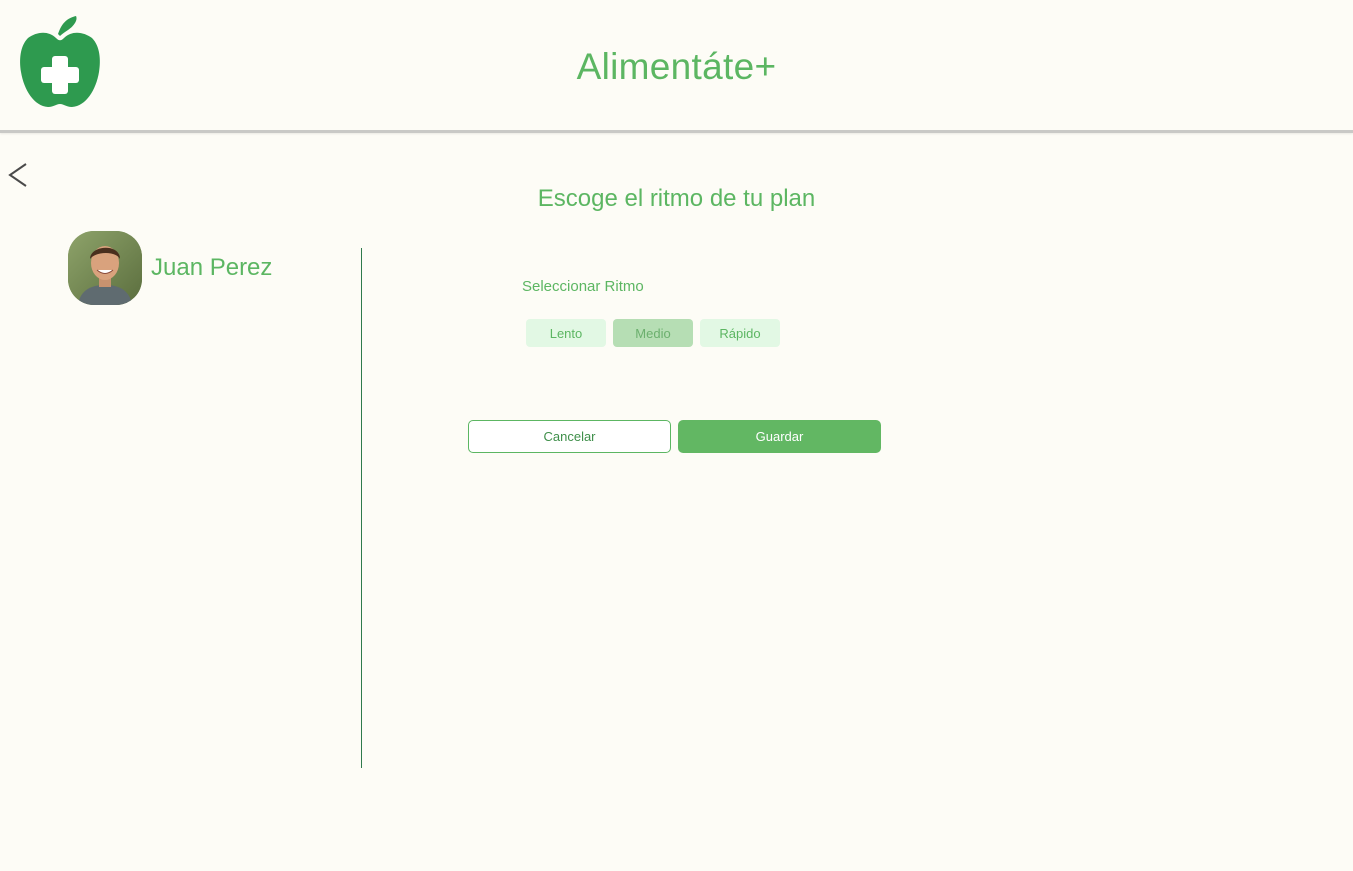 The height and width of the screenshot is (871, 1353). What do you see at coordinates (212, 267) in the screenshot?
I see `user-name: Juan Perez` at bounding box center [212, 267].